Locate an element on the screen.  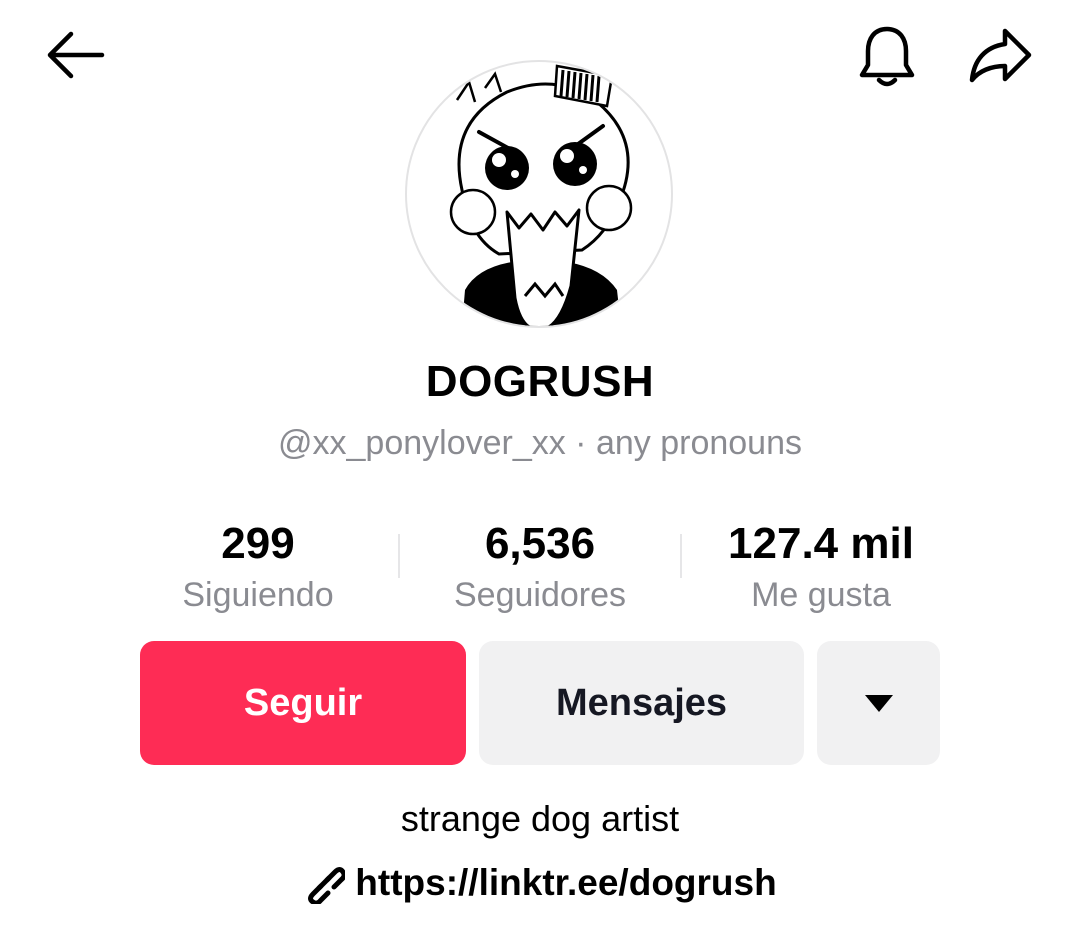
share-button is located at coordinates (1000, 55).